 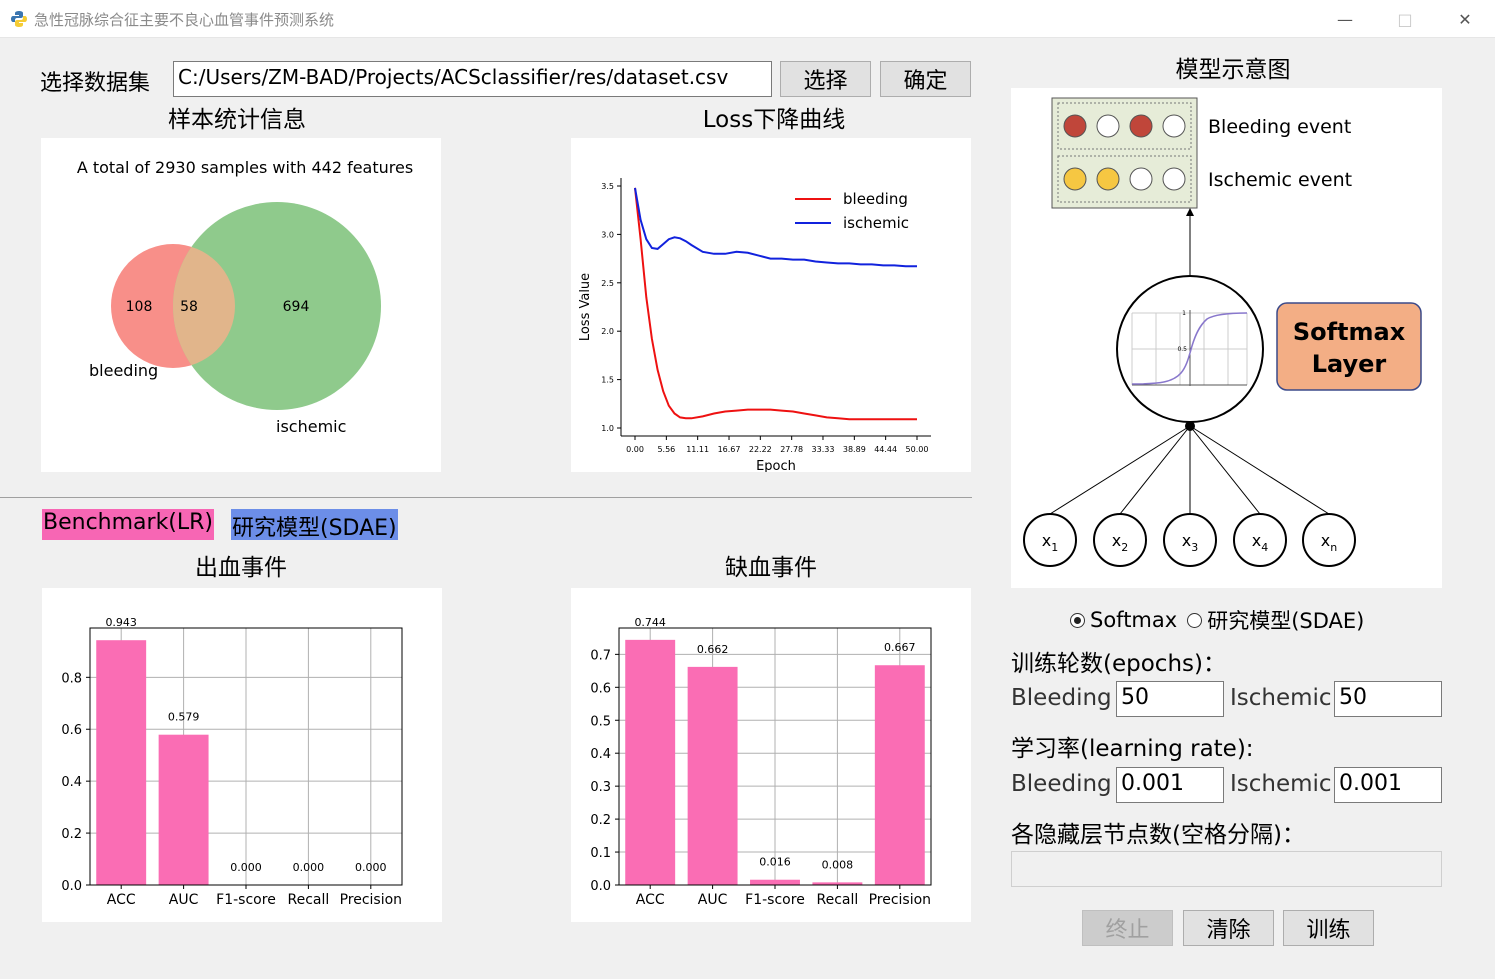 I want to click on x-tick-label: 0.00, so click(x=635, y=449).